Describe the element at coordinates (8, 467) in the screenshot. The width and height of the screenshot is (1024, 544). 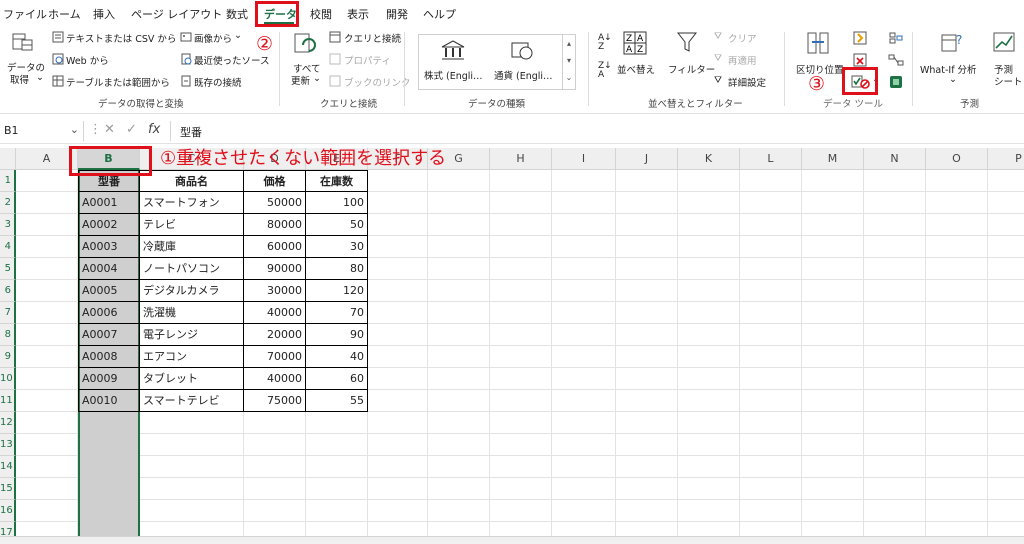
I see `row-header-14: 14` at that location.